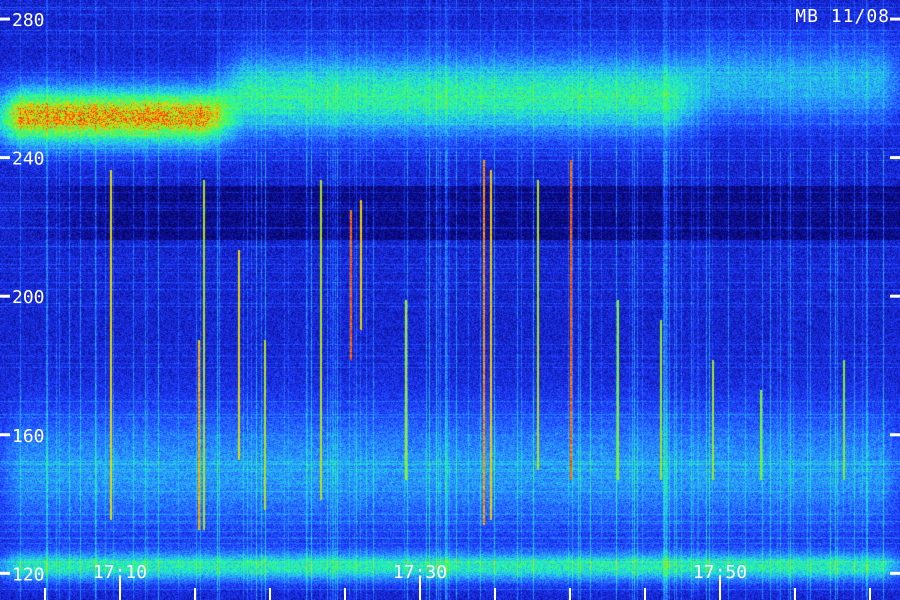 The width and height of the screenshot is (900, 600). What do you see at coordinates (28, 20) in the screenshot?
I see `y-tick-label-280: 280` at bounding box center [28, 20].